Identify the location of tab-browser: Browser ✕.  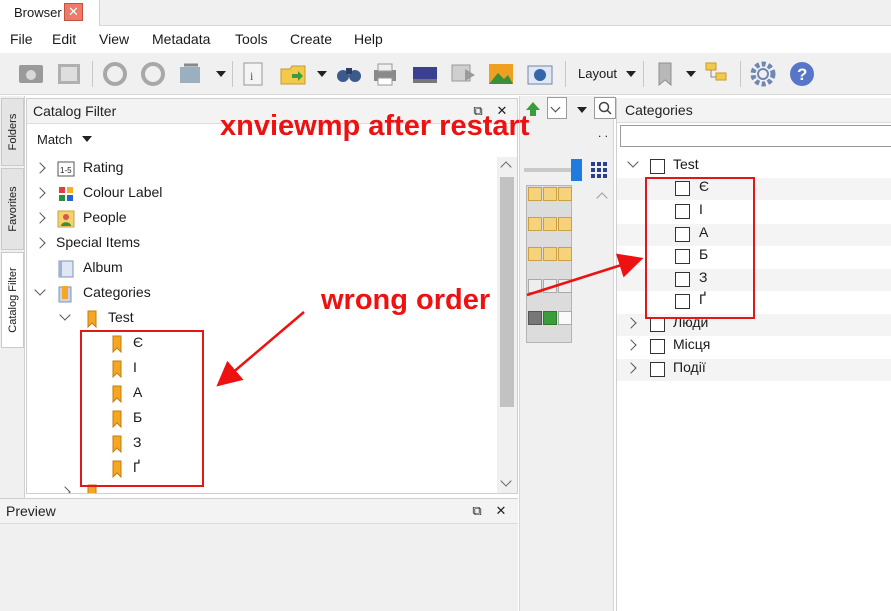
(50, 13).